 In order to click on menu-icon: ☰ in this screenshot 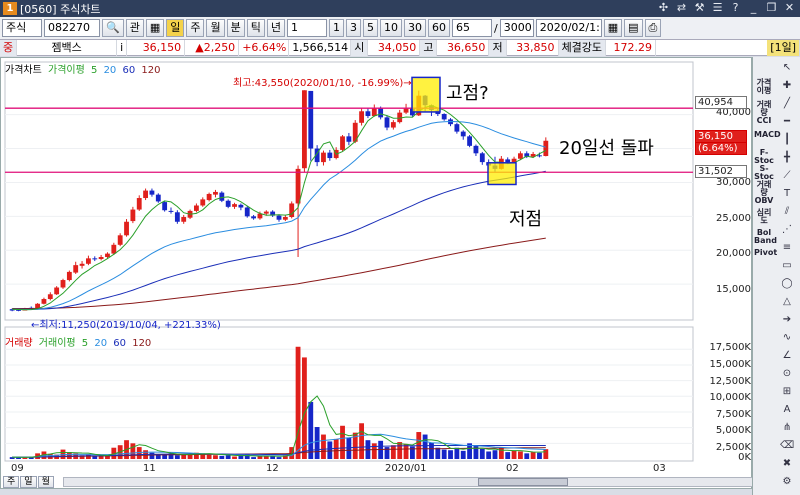, I will do `click(717, 7)`.